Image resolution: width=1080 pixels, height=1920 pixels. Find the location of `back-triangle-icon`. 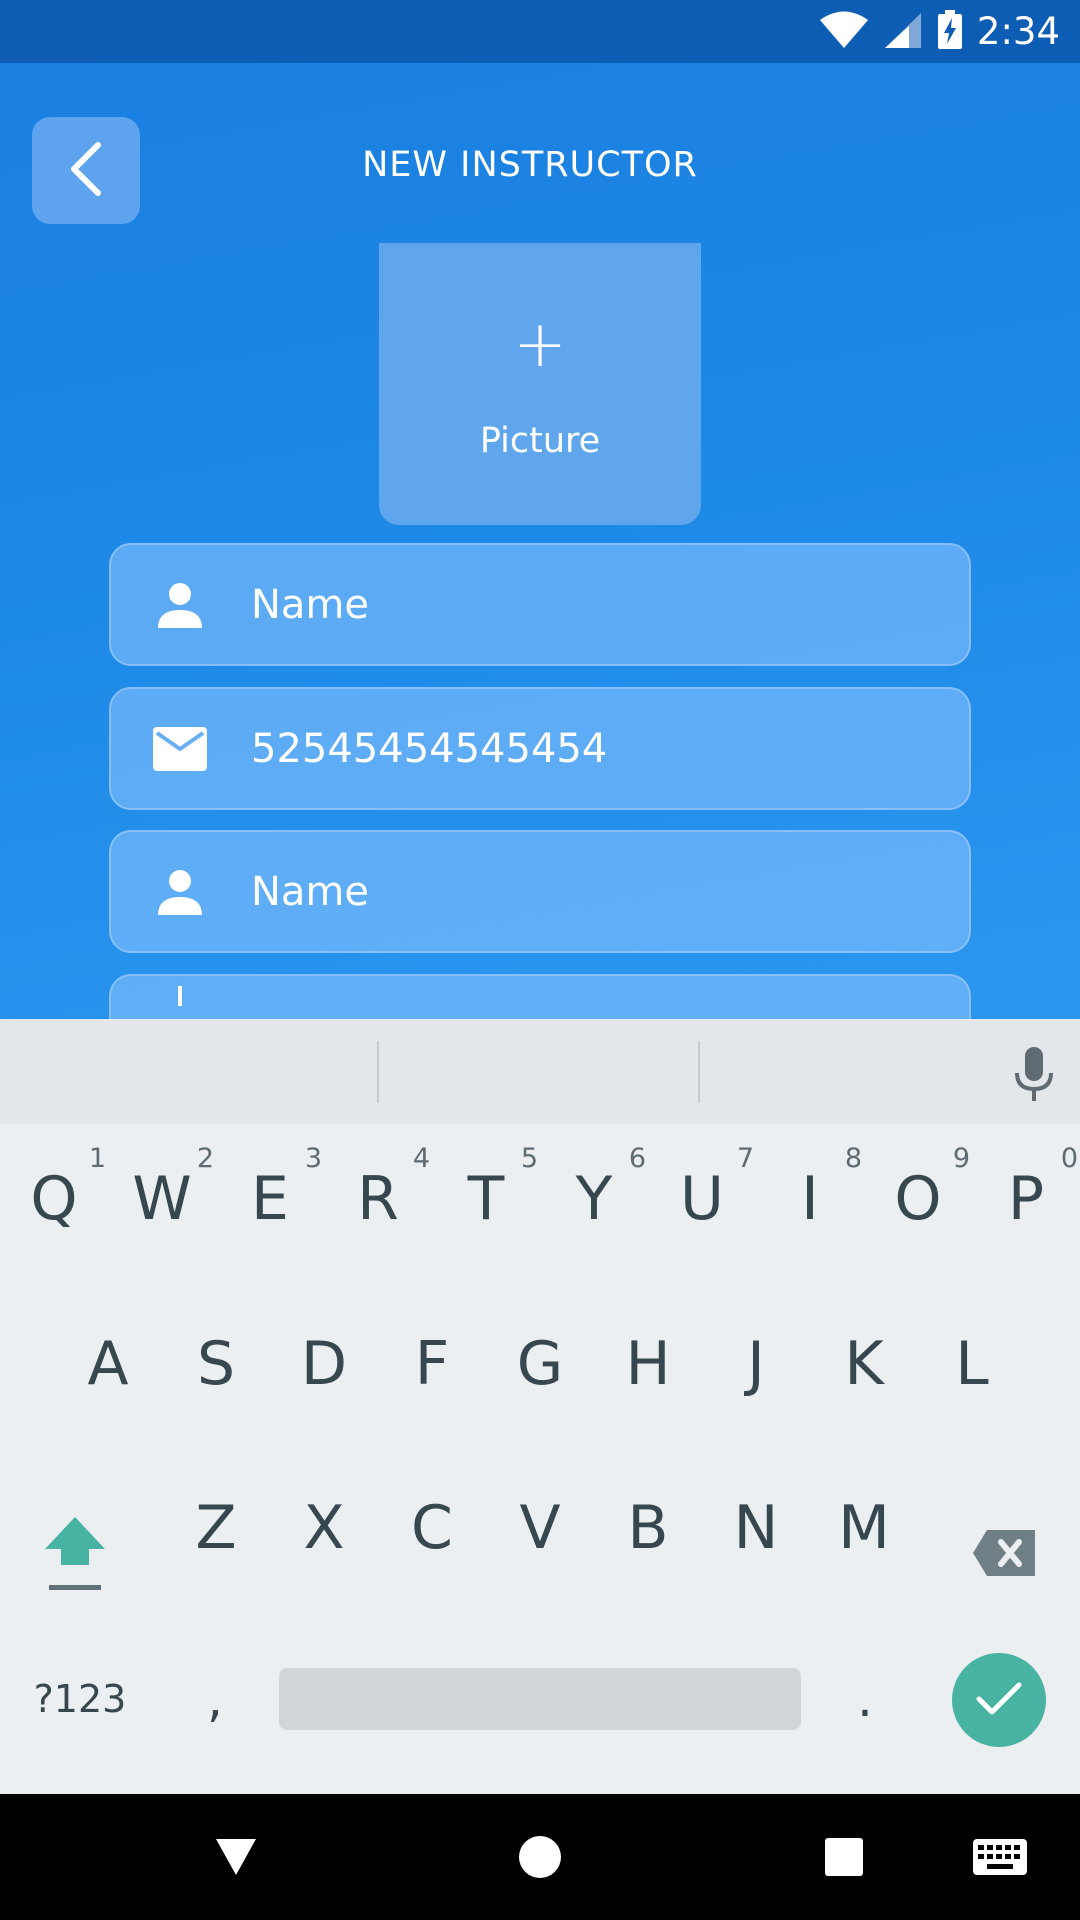

back-triangle-icon is located at coordinates (236, 1857).